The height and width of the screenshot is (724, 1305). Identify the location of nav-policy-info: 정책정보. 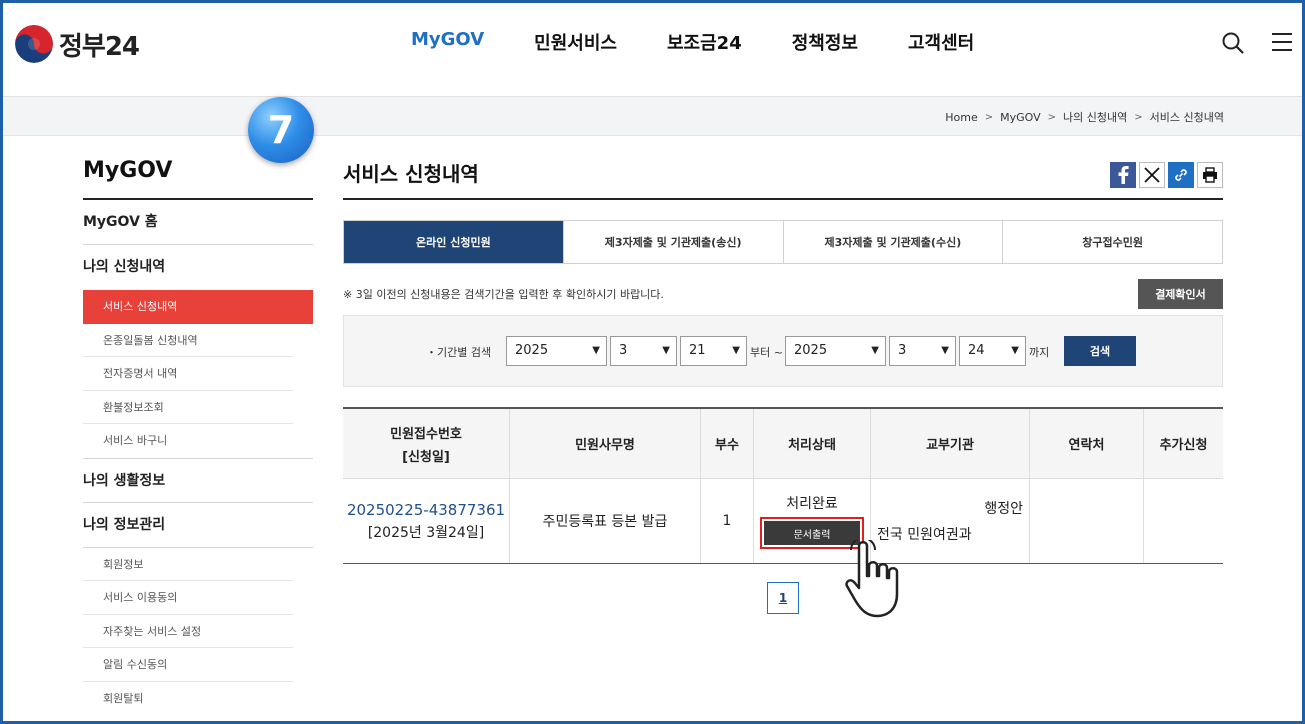
(825, 42).